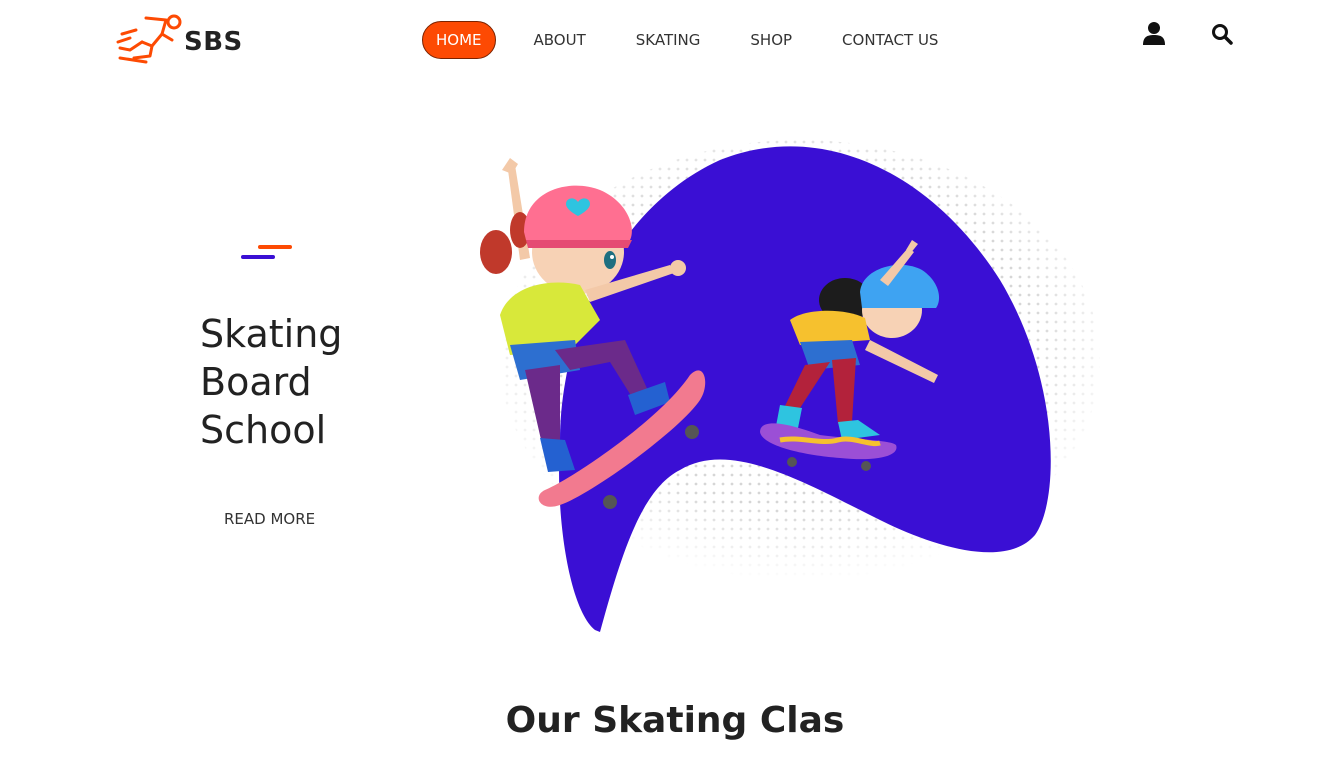 Image resolution: width=1340 pixels, height=768 pixels. I want to click on brand-logo: SBS, so click(179, 38).